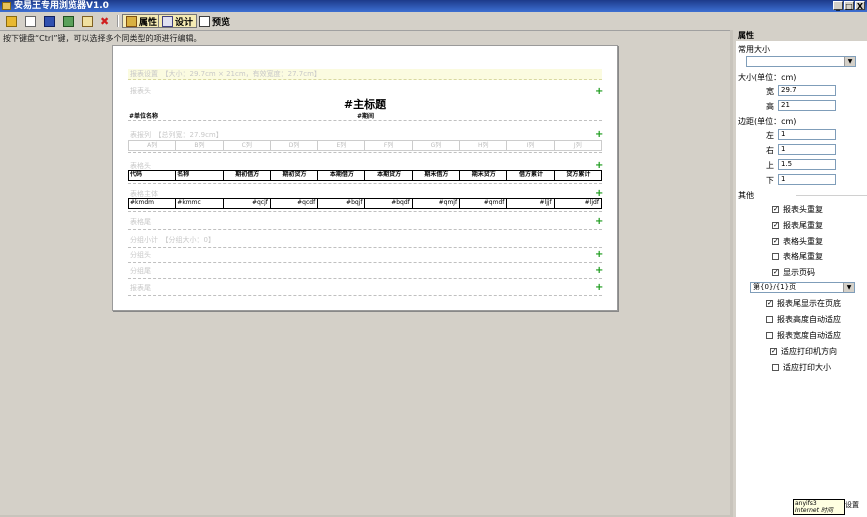 This screenshot has width=867, height=517. I want to click on header-cell: 期初借方, so click(247, 175).